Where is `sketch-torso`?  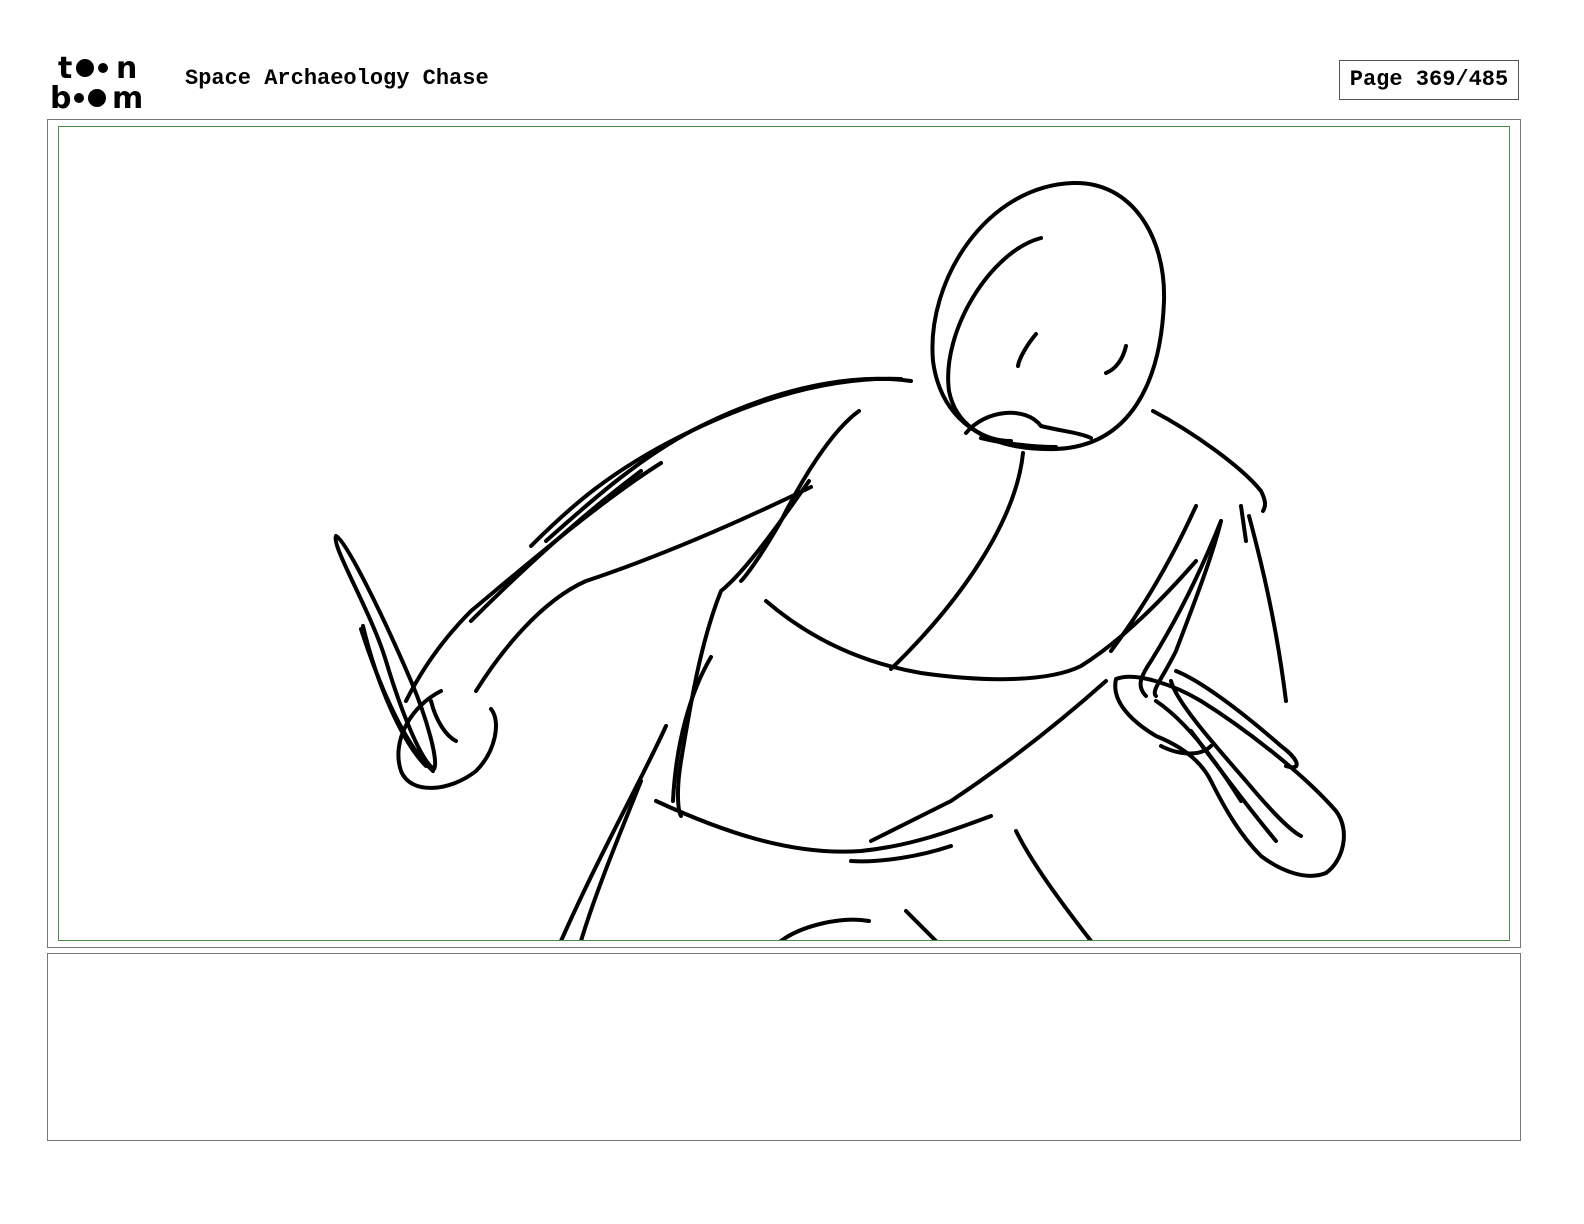
sketch-torso is located at coordinates (957, 561).